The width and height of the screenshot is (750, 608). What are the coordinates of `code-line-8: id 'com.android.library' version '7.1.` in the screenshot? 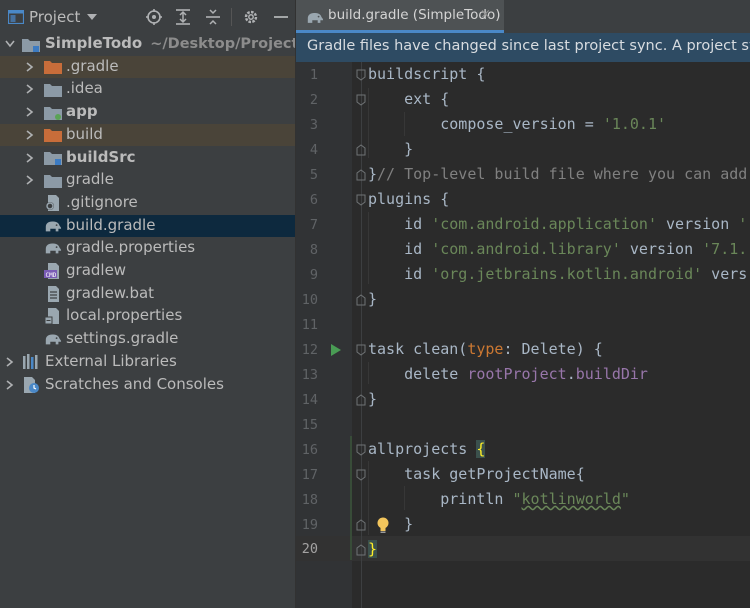 It's located at (557, 249).